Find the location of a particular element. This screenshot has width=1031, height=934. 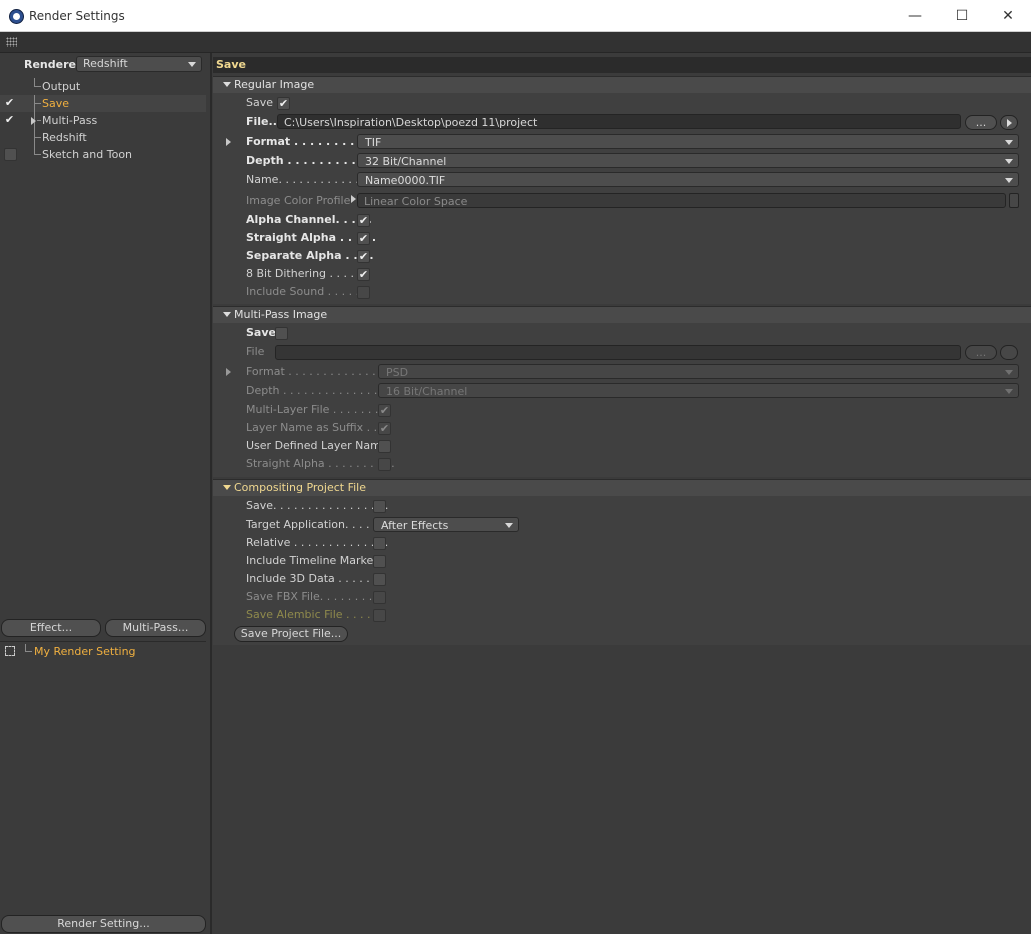

save-fbx-checkbox is located at coordinates (379, 597).